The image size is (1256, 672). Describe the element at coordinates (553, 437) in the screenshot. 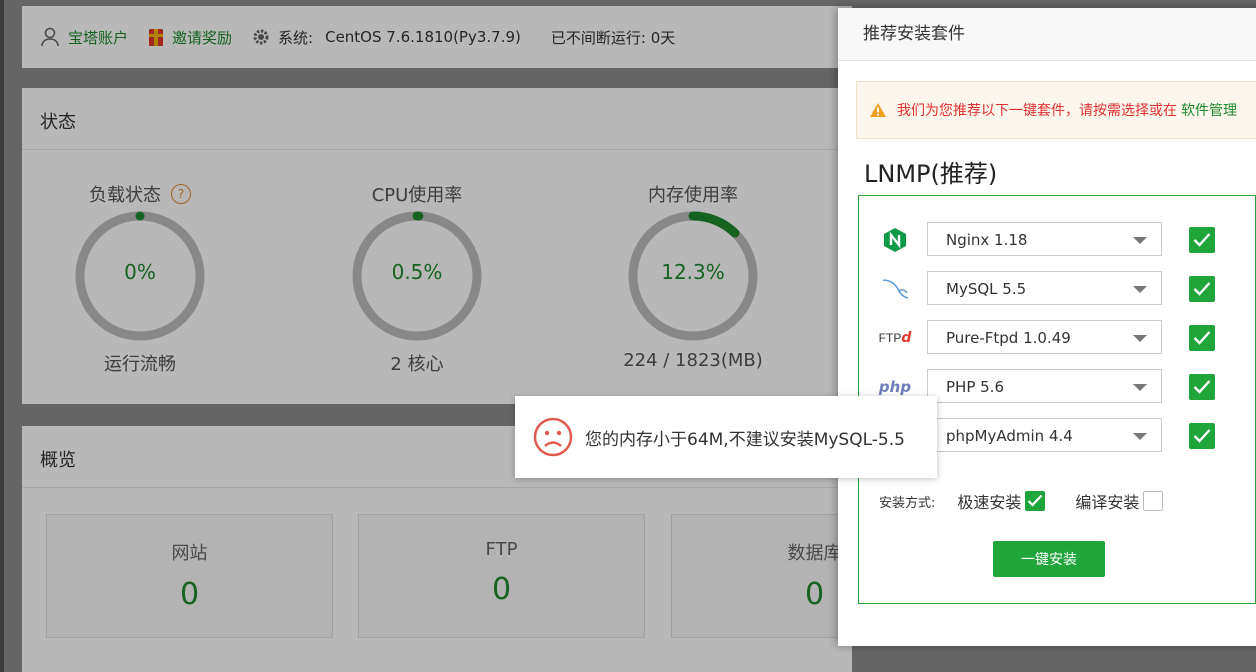

I see `sad-face-icon` at that location.